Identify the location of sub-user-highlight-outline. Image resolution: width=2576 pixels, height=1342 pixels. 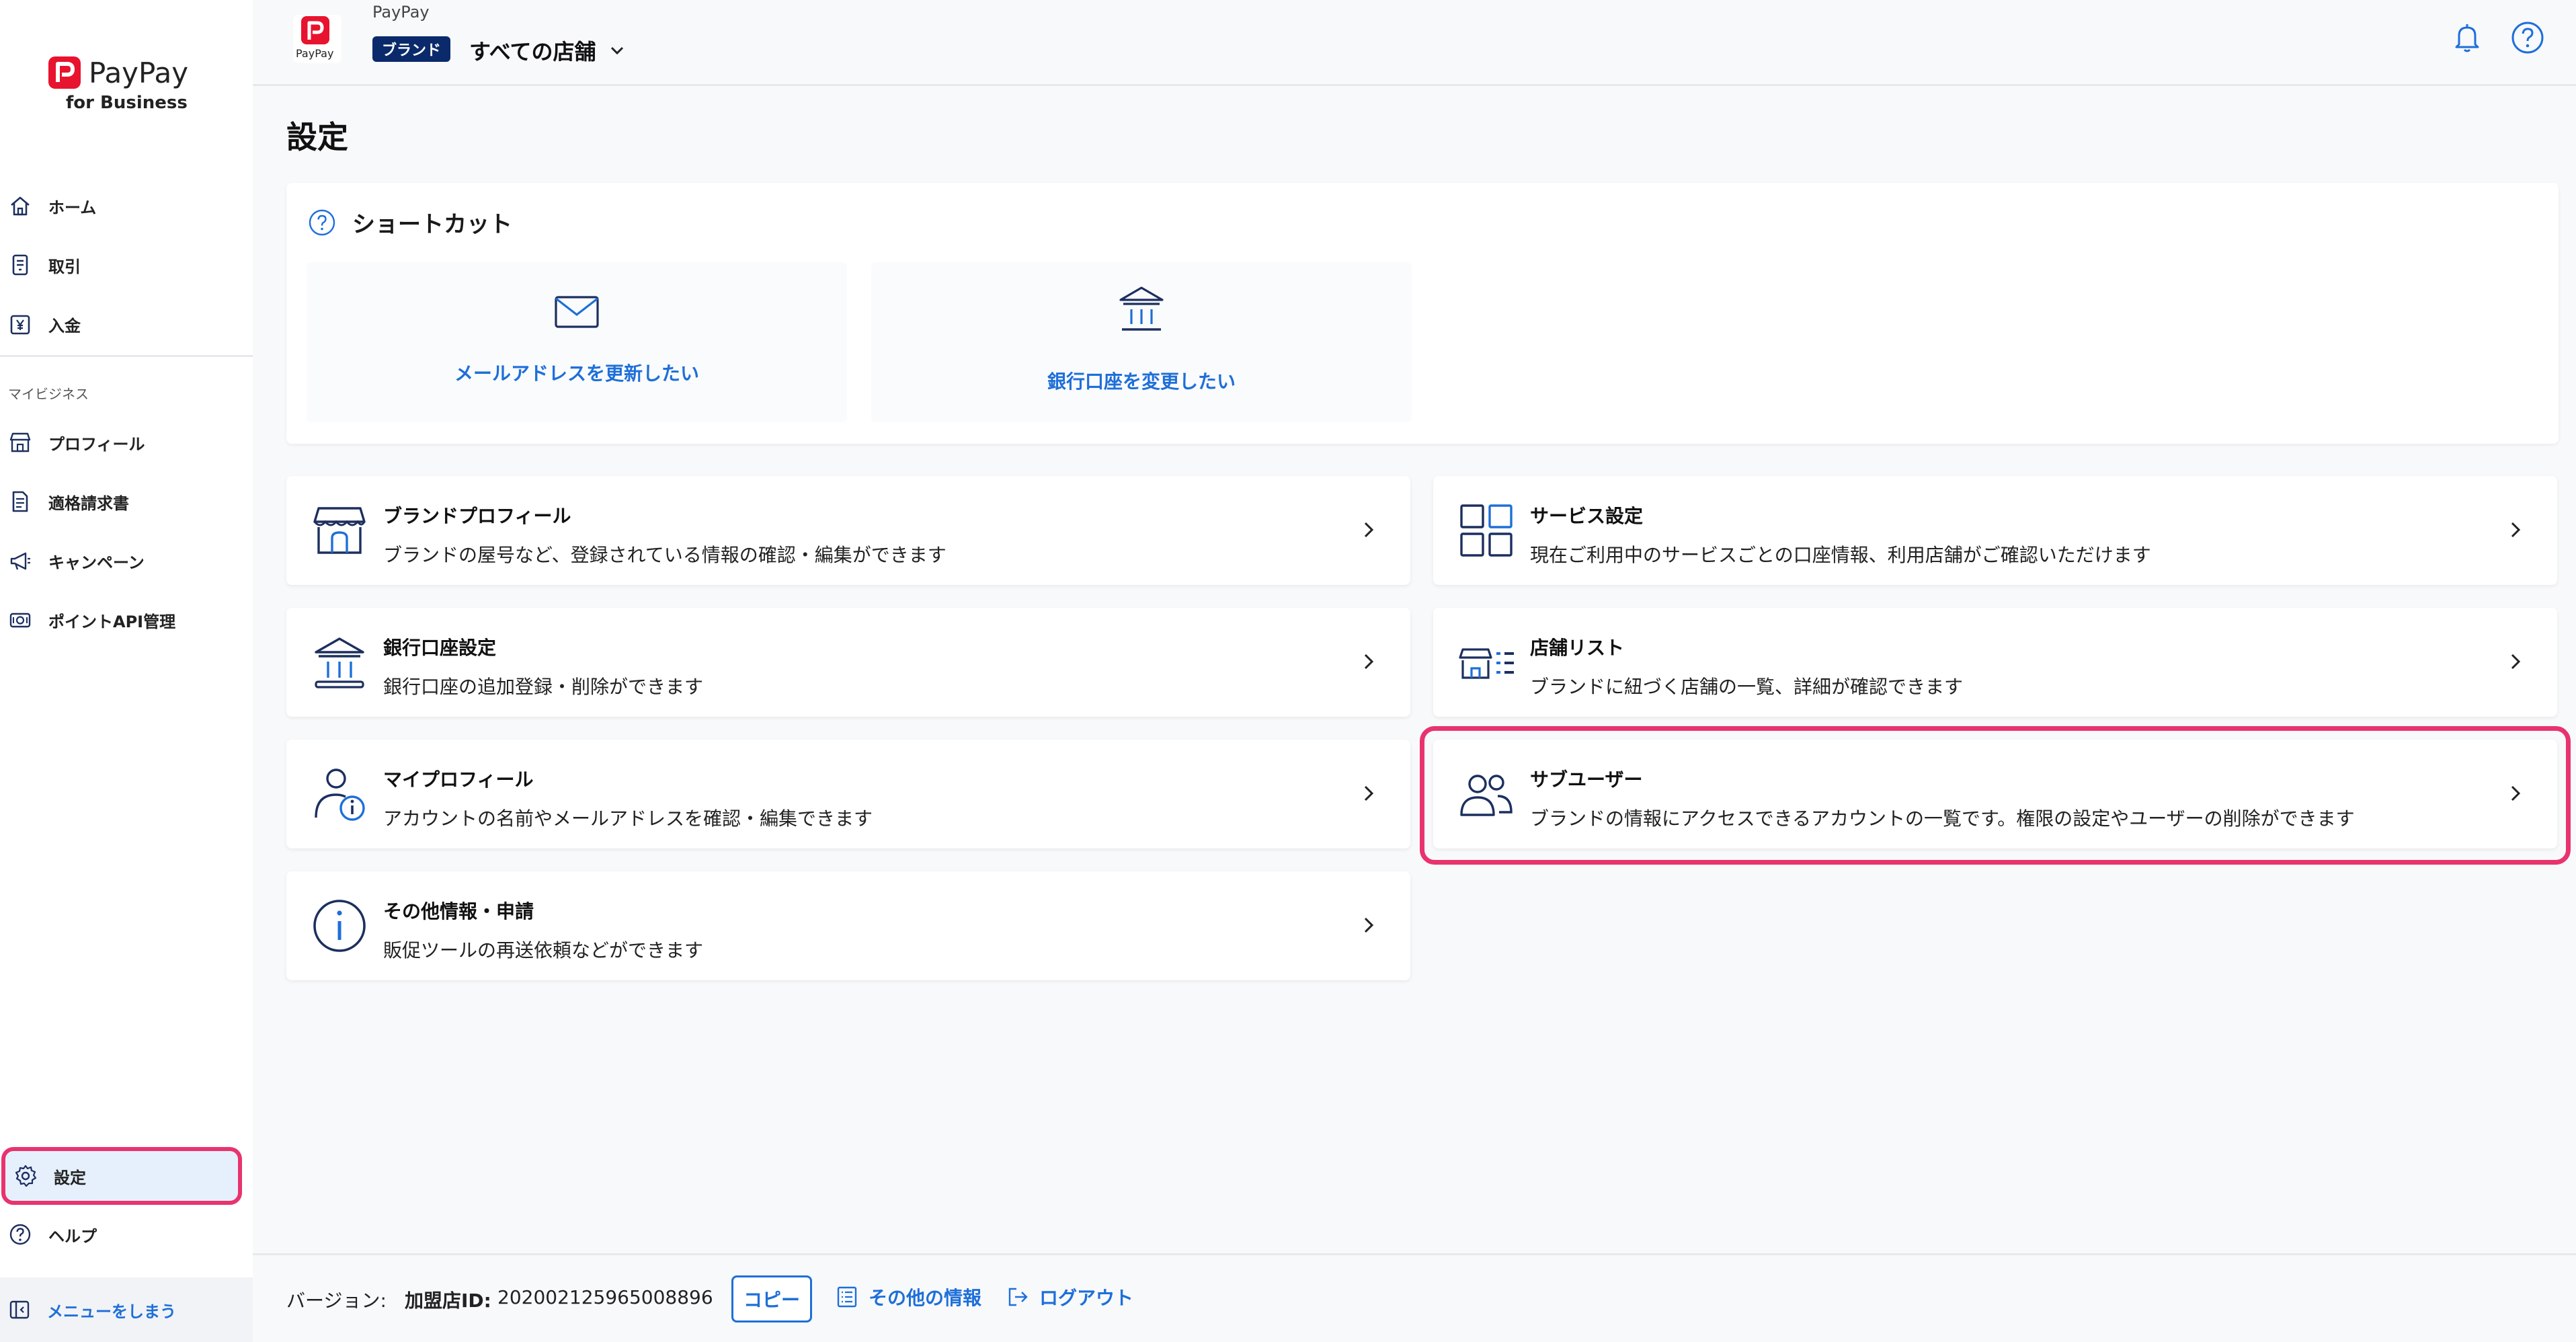
(1995, 795).